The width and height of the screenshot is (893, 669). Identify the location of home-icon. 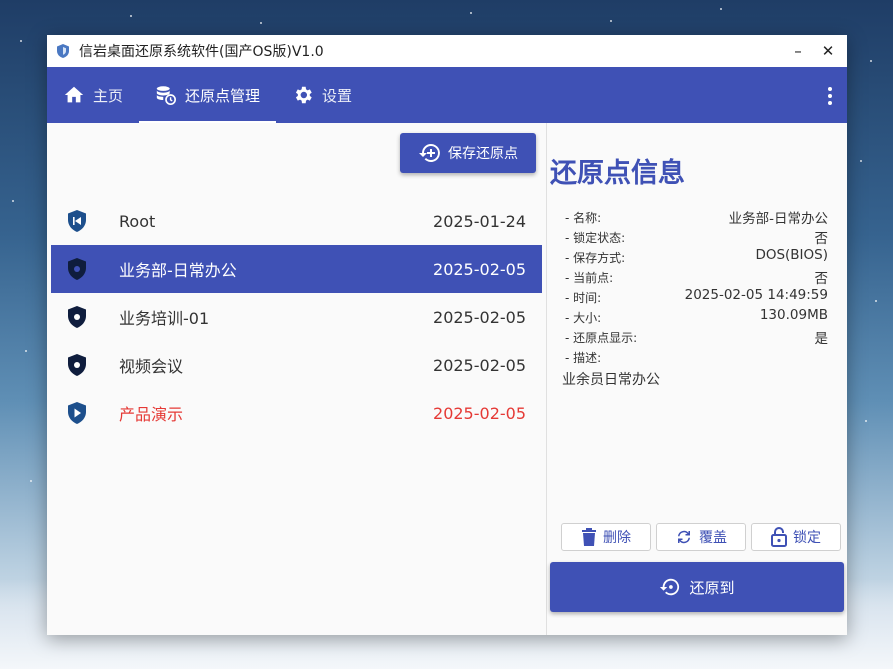
(74, 94).